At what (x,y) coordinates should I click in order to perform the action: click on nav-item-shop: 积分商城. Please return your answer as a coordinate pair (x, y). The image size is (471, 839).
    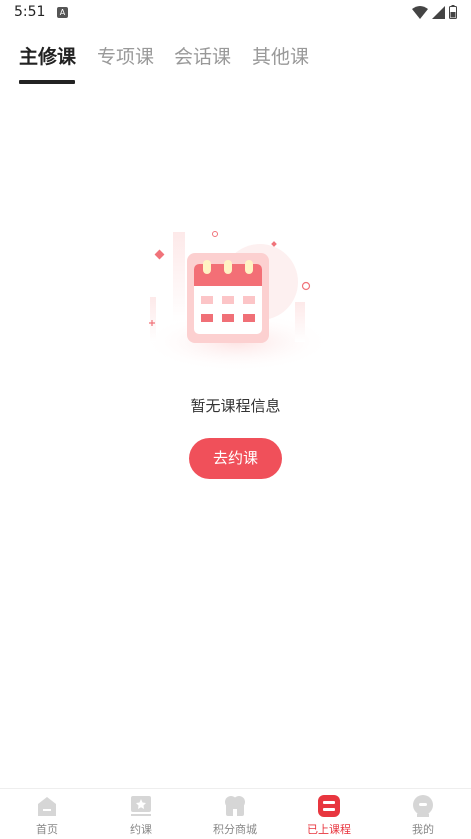
    Looking at the image, I should click on (235, 814).